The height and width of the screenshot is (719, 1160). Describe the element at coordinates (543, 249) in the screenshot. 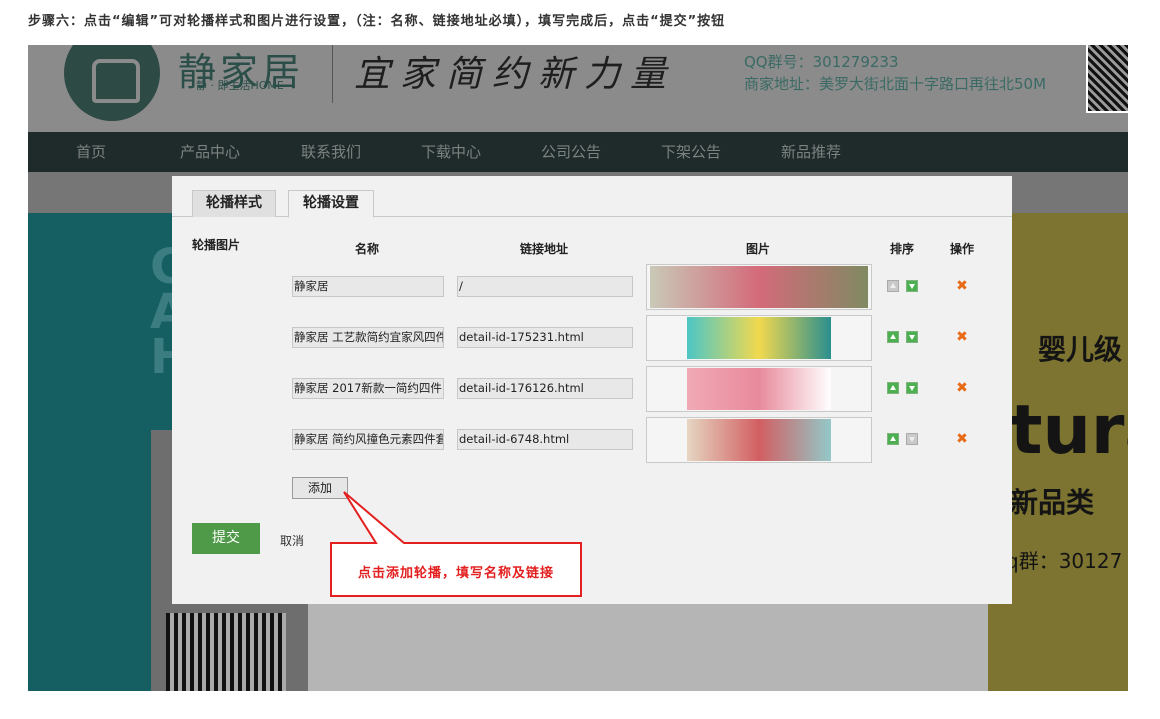

I see `column-header-link: 链接地址` at that location.